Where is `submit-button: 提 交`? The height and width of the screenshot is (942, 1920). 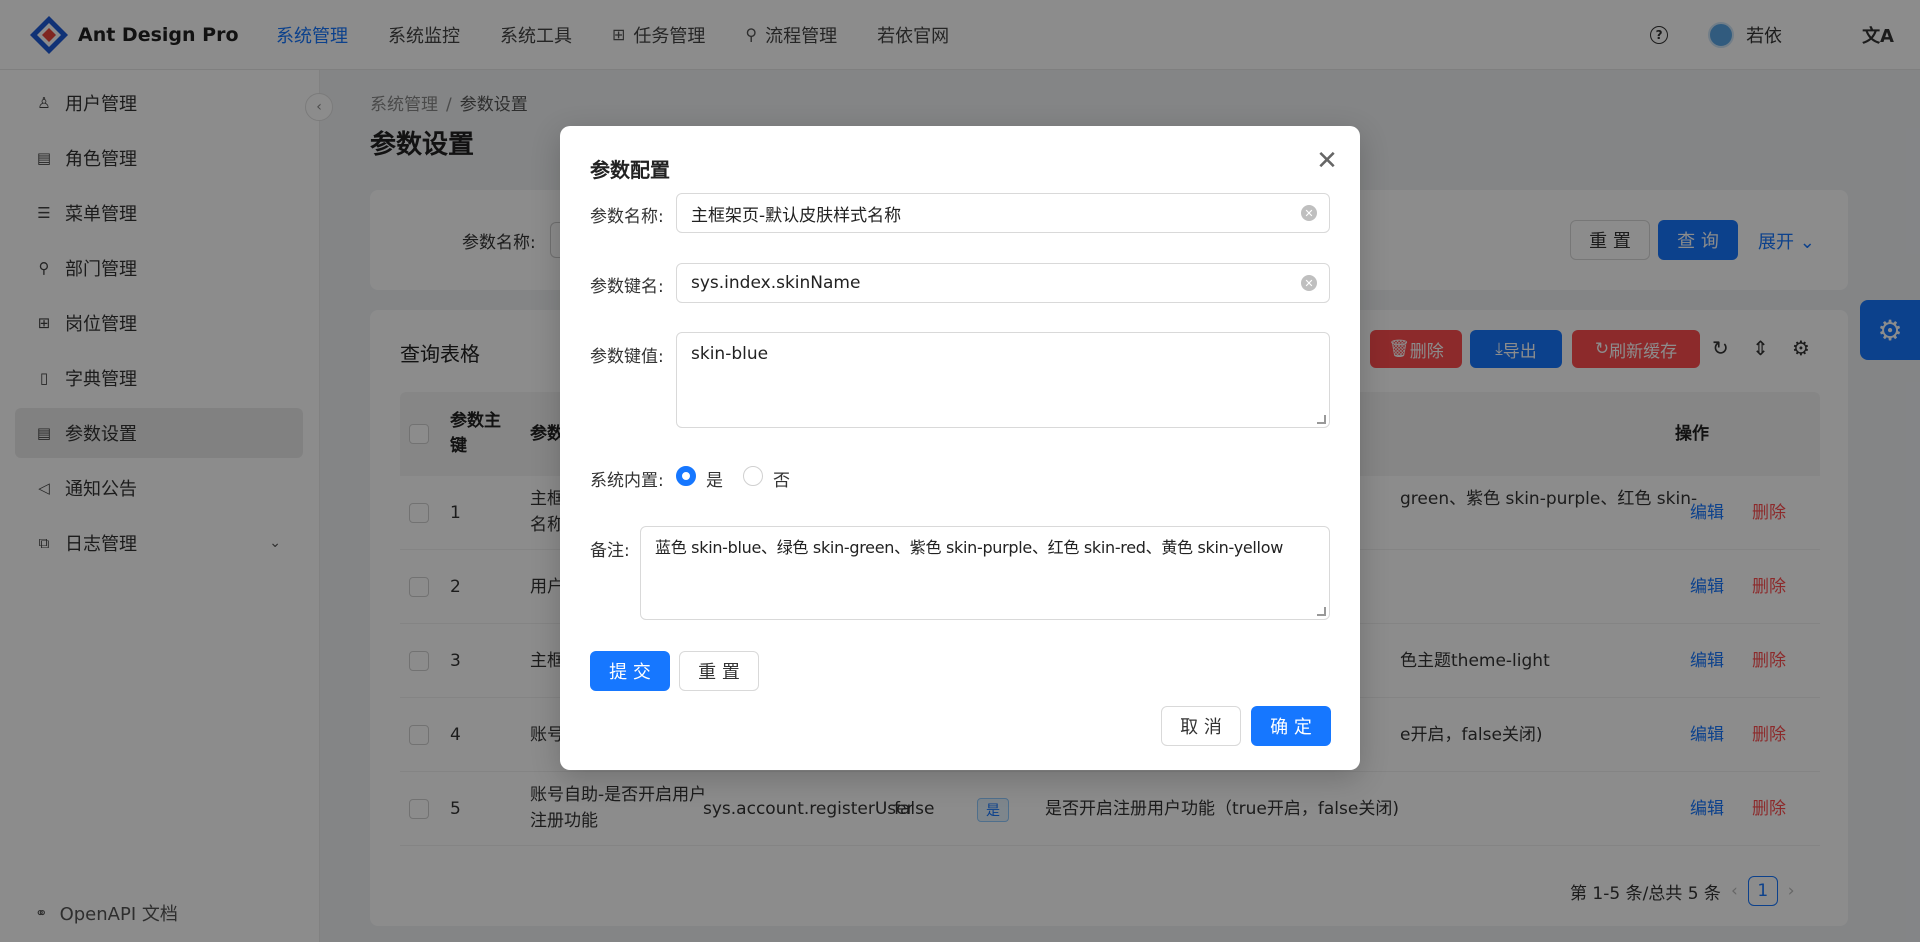 submit-button: 提 交 is located at coordinates (630, 671).